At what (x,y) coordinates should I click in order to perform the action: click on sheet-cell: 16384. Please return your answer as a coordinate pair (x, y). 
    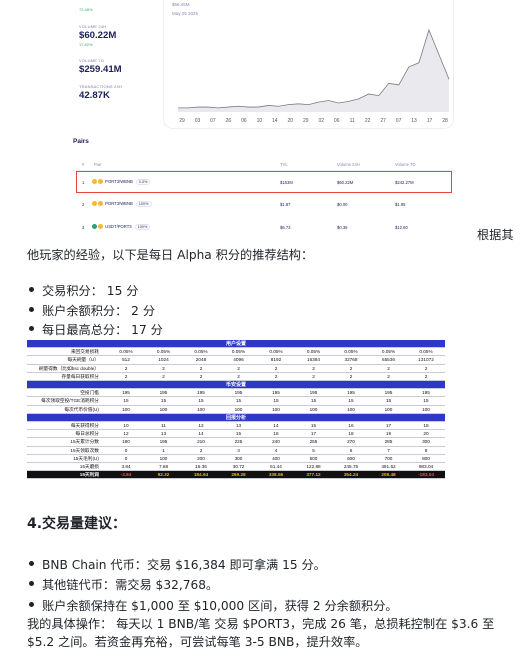
    Looking at the image, I should click on (313, 360).